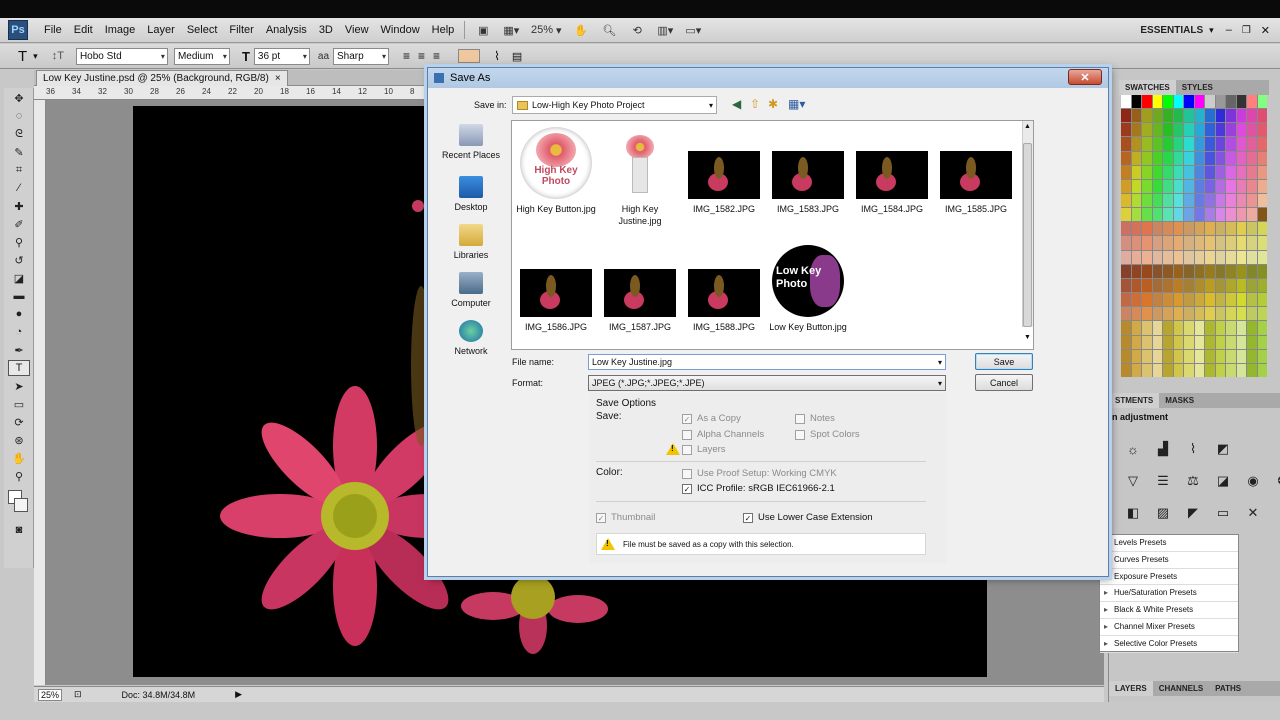 The width and height of the screenshot is (1280, 720). Describe the element at coordinates (1276, 481) in the screenshot. I see `channel-mixer-icon: ❂` at that location.